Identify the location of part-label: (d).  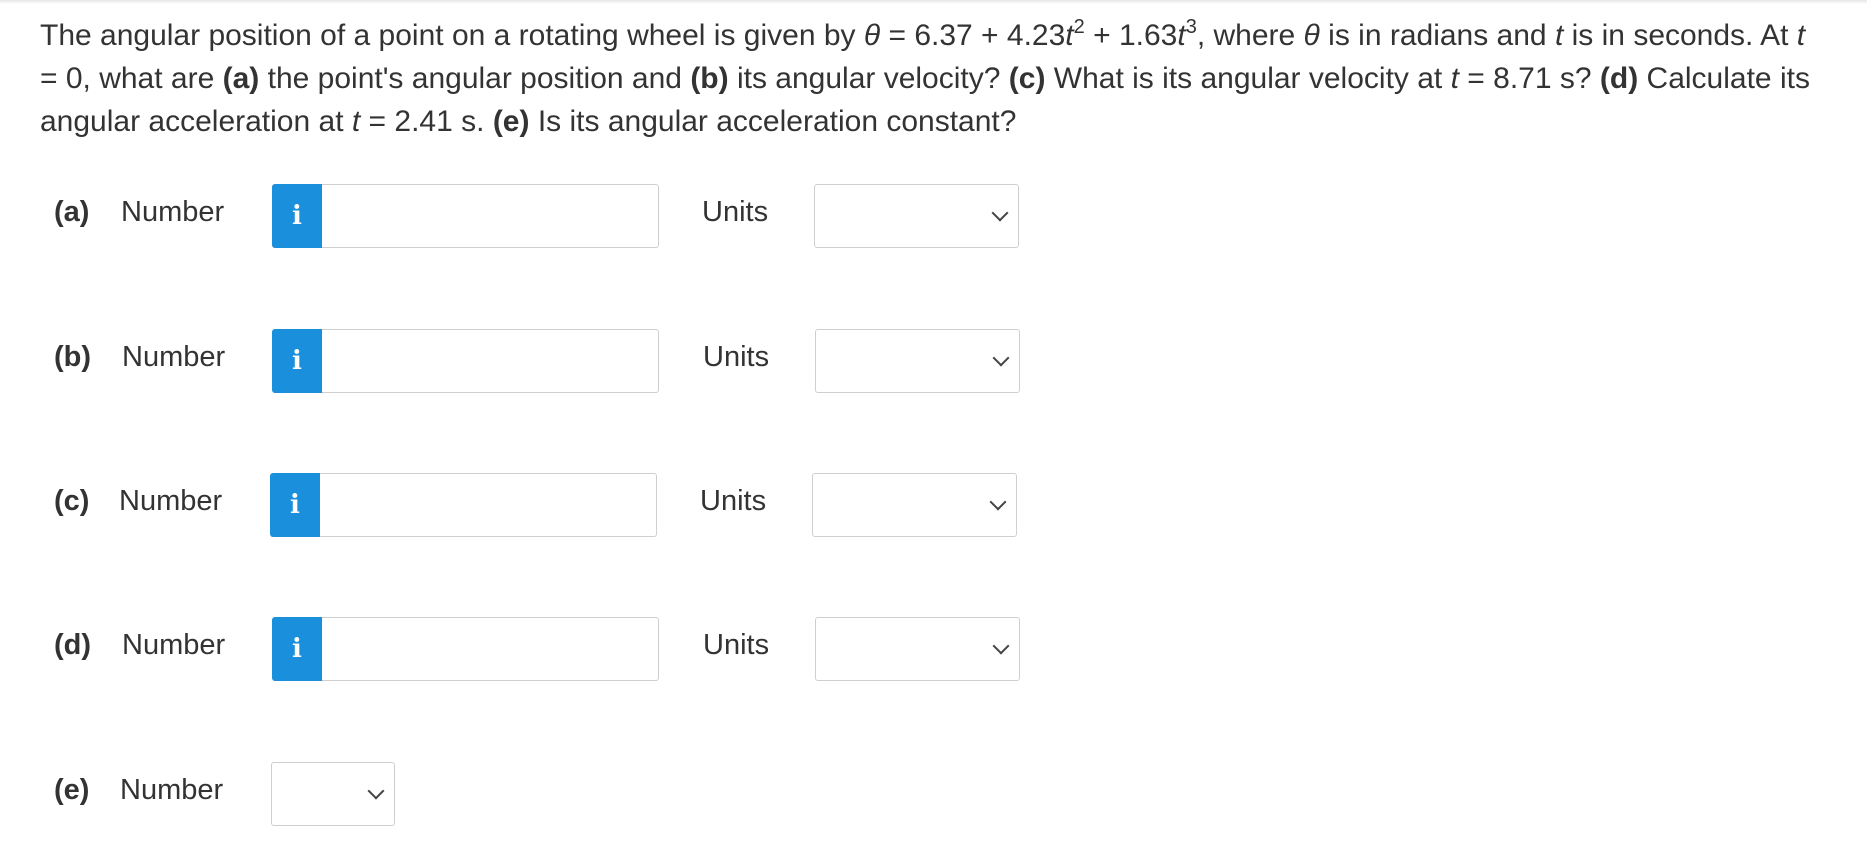
(73, 645).